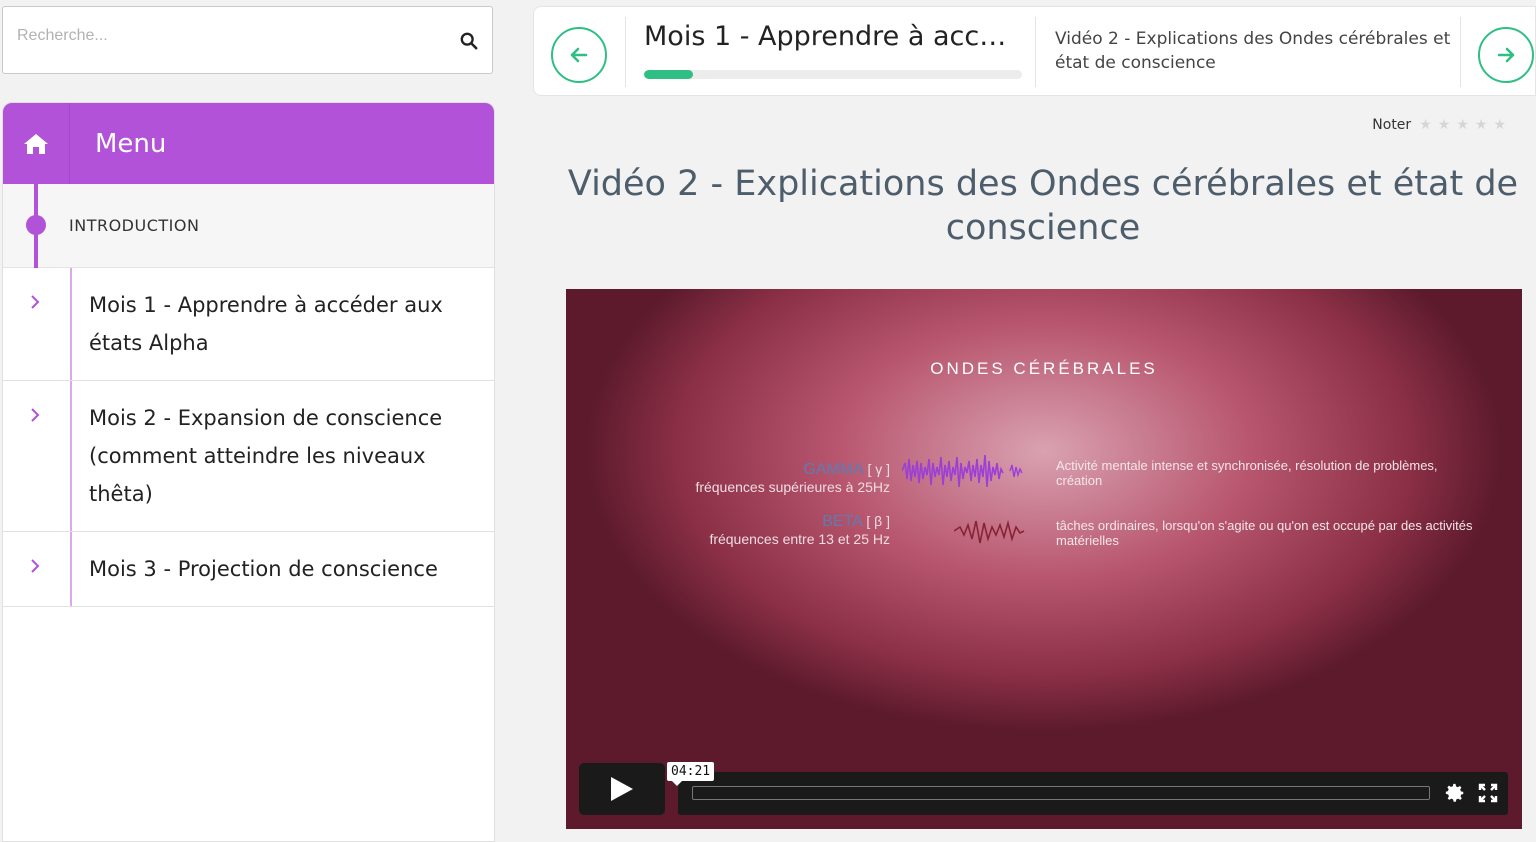  What do you see at coordinates (134, 225) in the screenshot?
I see `intro-label: INTRODUCTION` at bounding box center [134, 225].